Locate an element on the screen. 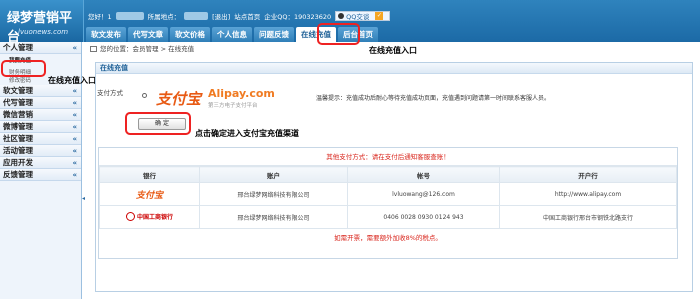 Image resolution: width=700 pixels, height=299 pixels. logo-domain: lvuonews.com is located at coordinates (43, 32).